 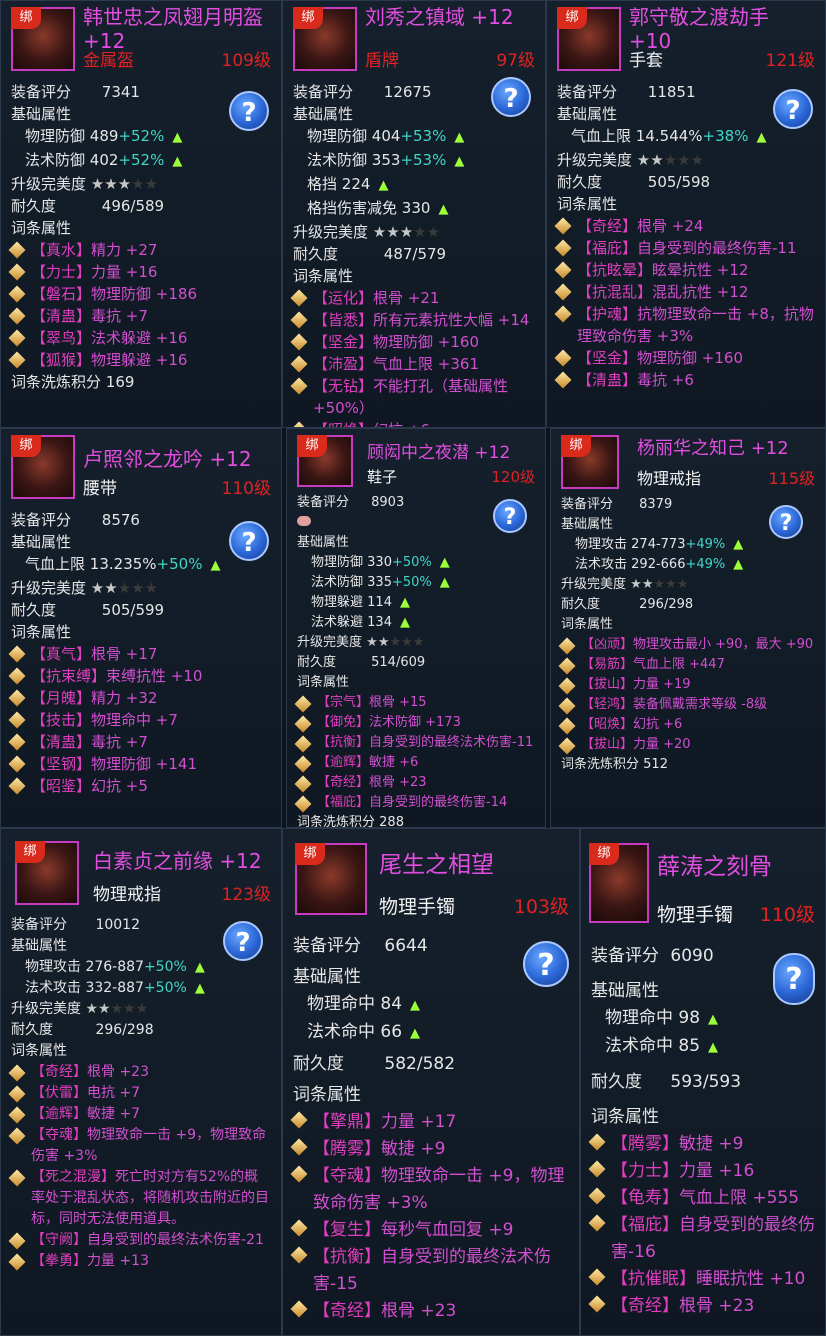 I want to click on affix-tag: 【奇经】, so click(x=645, y=1306).